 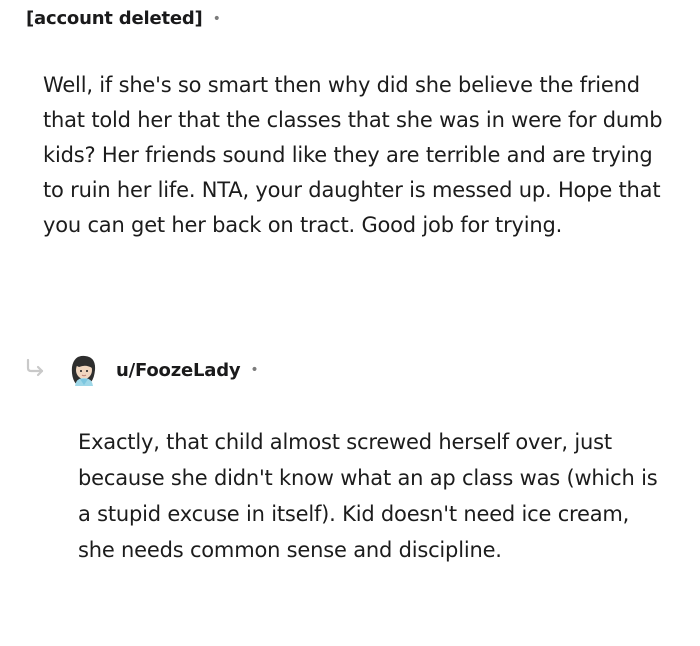 I want to click on reply-comment-author: u/FoozeLady, so click(x=178, y=370).